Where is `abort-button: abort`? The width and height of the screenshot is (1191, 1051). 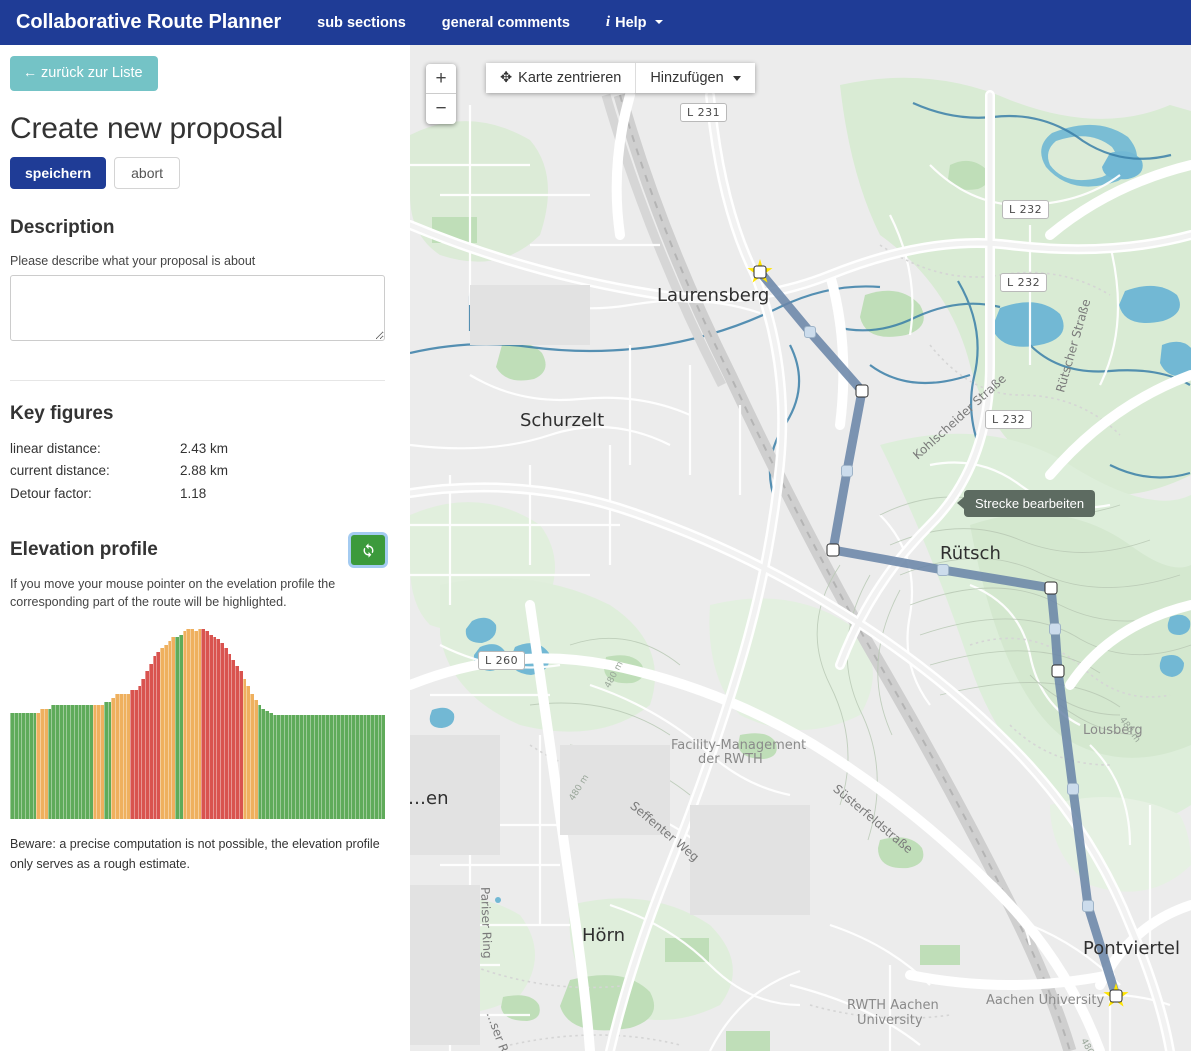 abort-button: abort is located at coordinates (147, 172).